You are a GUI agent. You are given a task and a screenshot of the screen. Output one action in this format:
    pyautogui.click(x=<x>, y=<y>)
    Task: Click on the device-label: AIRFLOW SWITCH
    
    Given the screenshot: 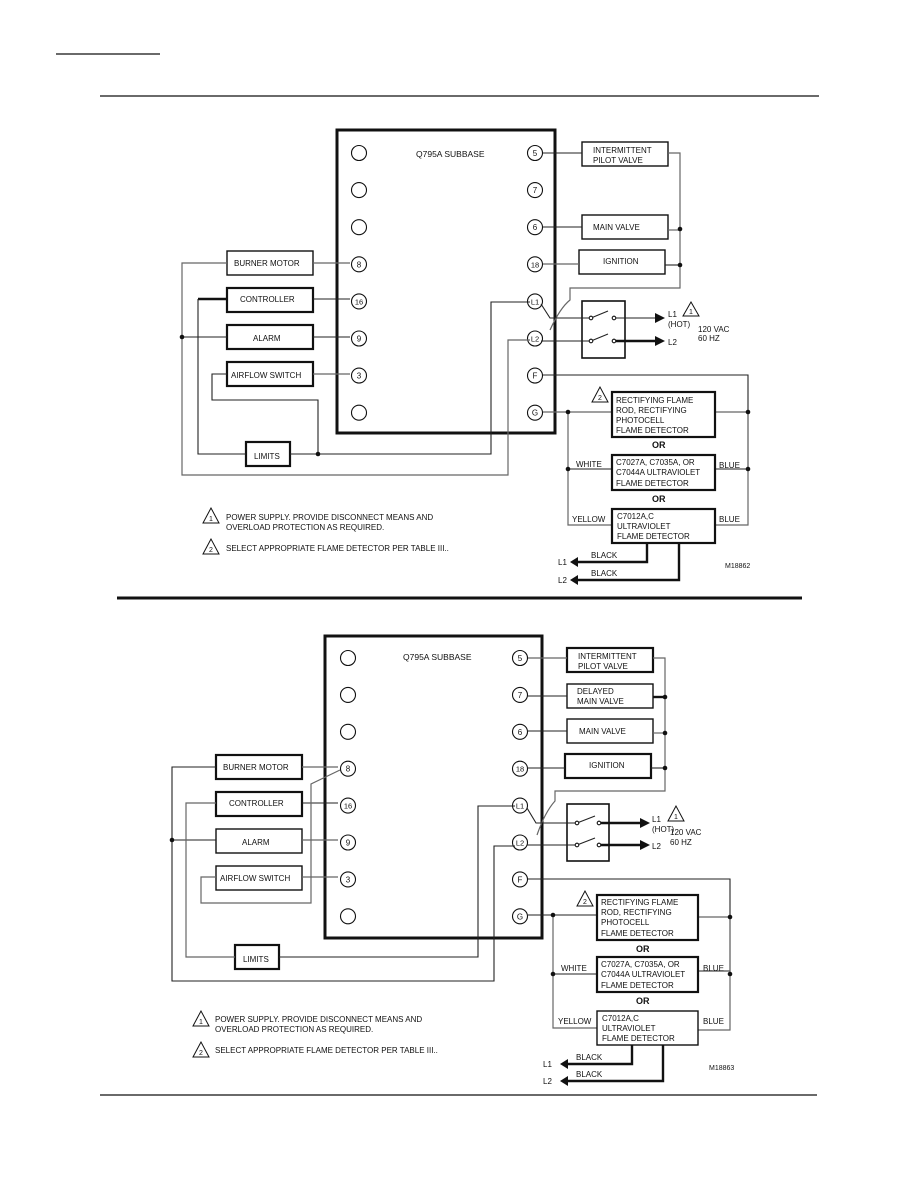 What is the action you would take?
    pyautogui.click(x=266, y=375)
    